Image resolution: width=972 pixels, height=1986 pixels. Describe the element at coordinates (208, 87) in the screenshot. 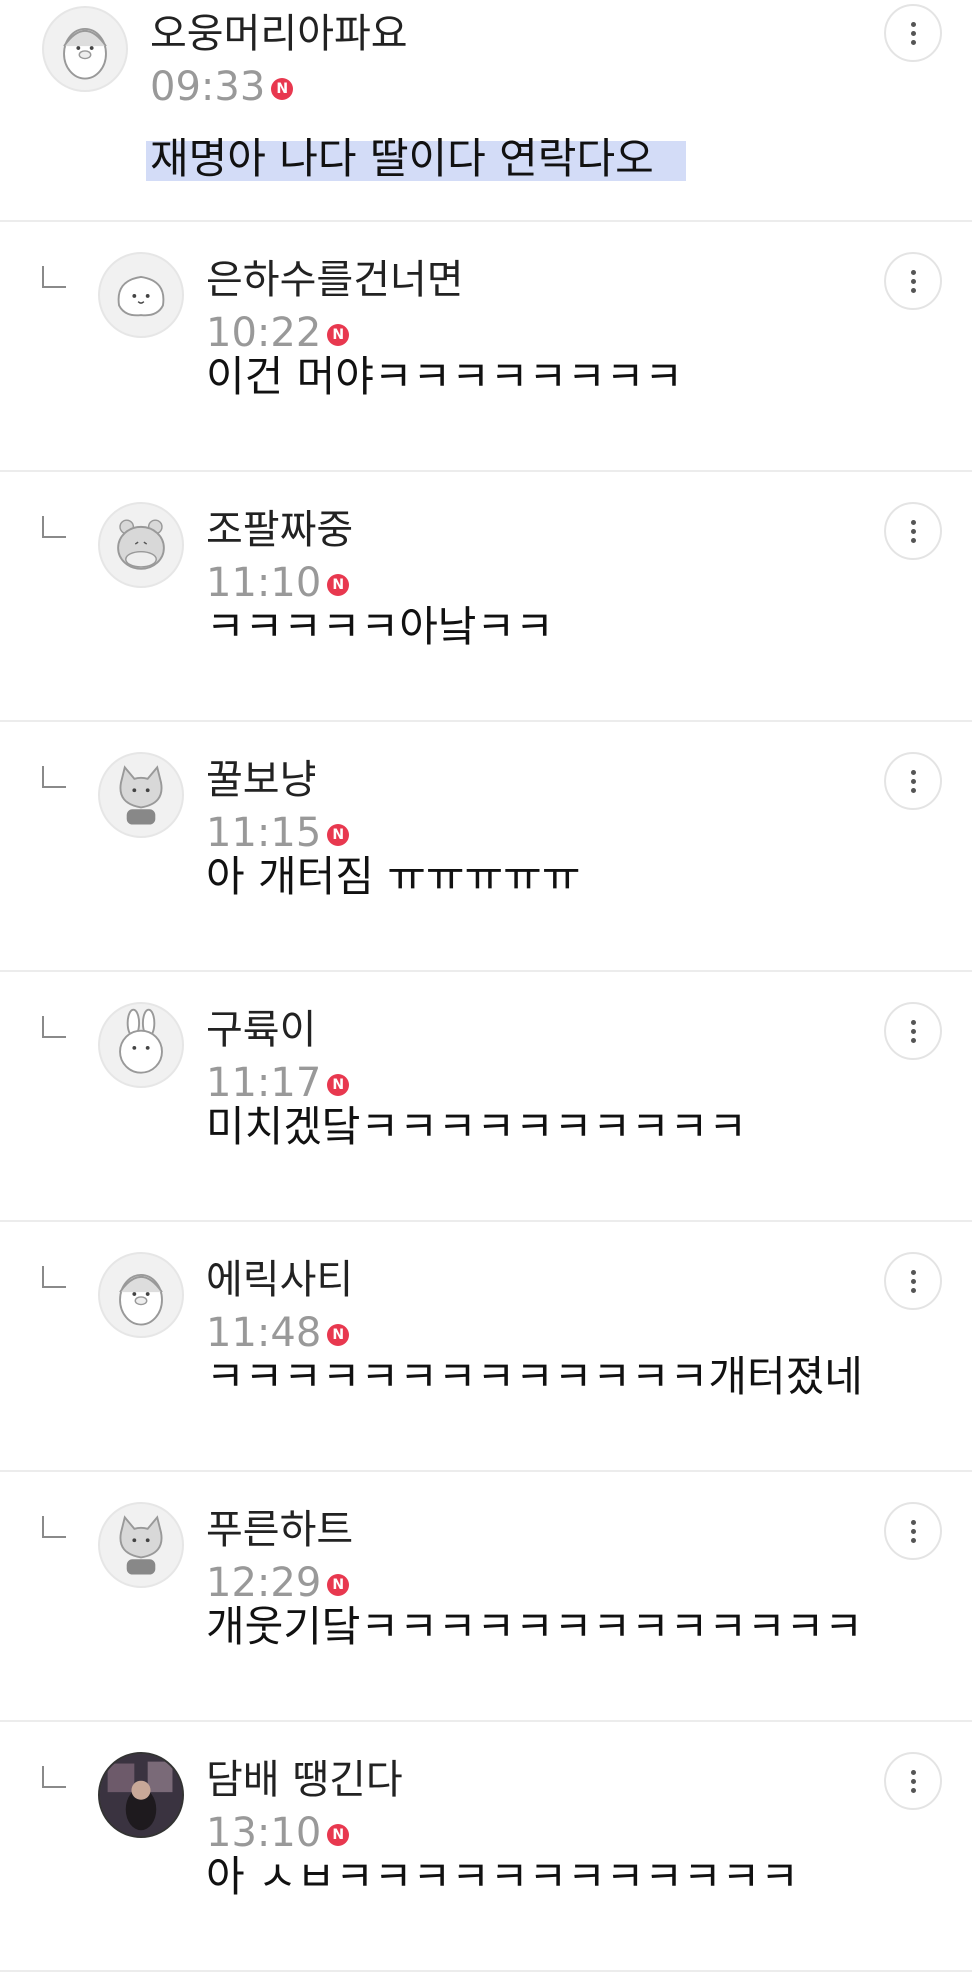

I see `comment-time: 09:33` at that location.